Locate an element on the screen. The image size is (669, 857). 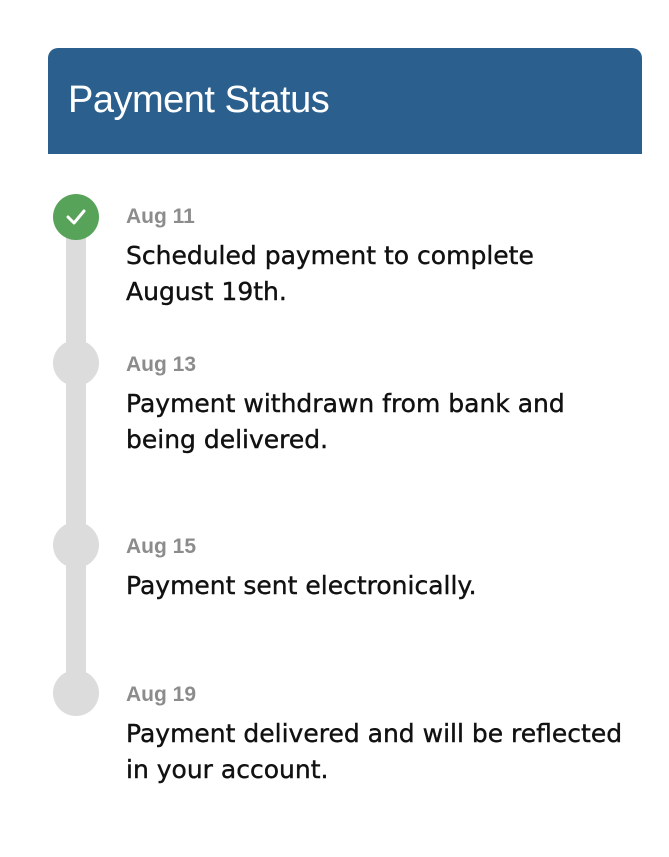
status-dot-complete is located at coordinates (76, 217).